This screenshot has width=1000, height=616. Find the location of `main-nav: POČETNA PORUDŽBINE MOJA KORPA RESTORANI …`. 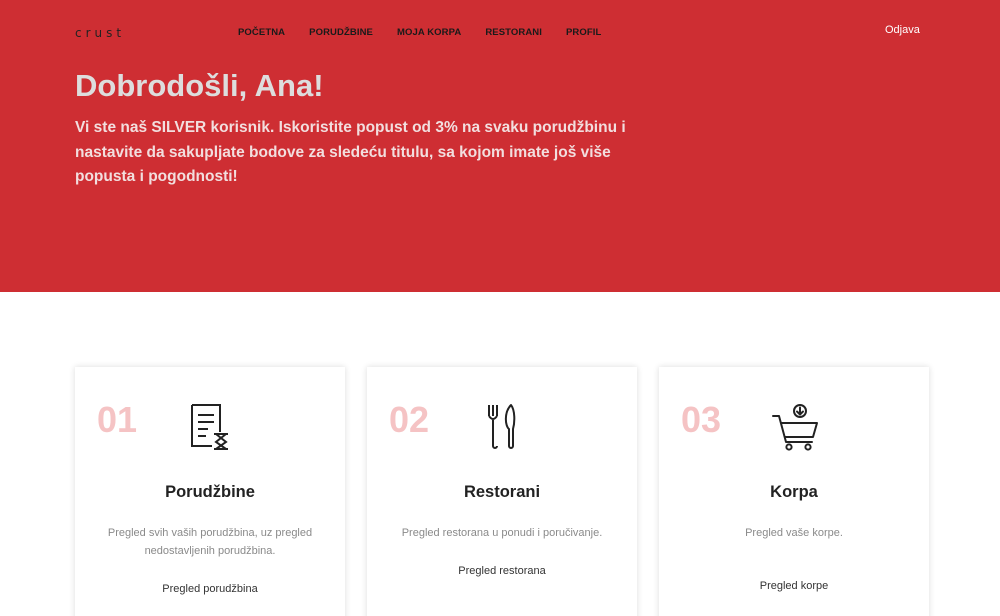

main-nav: POČETNA PORUDŽBINE MOJA KORPA RESTORANI … is located at coordinates (431, 32).